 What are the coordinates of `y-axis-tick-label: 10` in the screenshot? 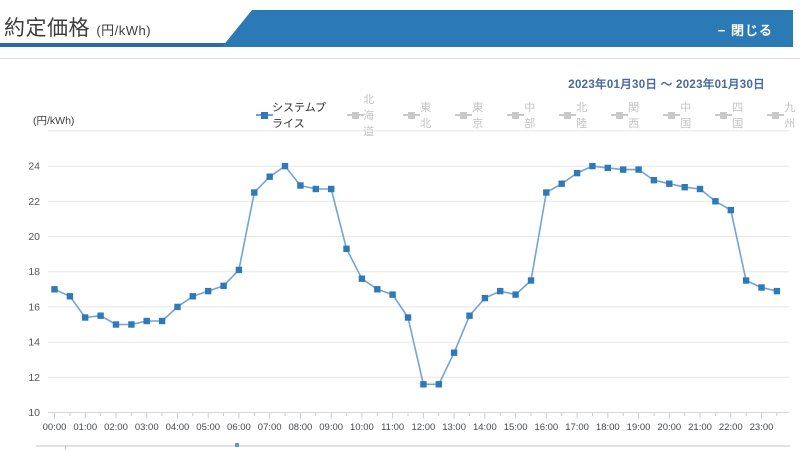 It's located at (34, 413).